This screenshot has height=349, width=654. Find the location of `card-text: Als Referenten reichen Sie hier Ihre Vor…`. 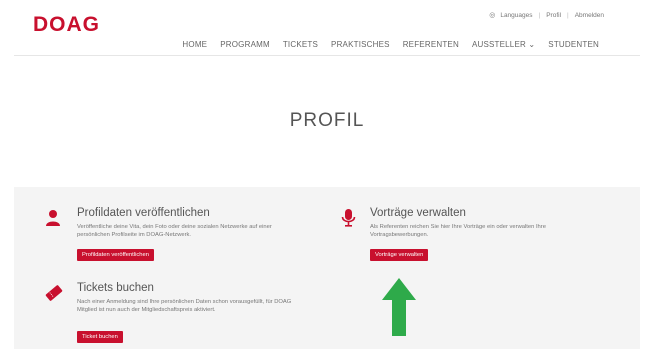

card-text: Als Referenten reichen Sie hier Ihre Vor… is located at coordinates (458, 231).